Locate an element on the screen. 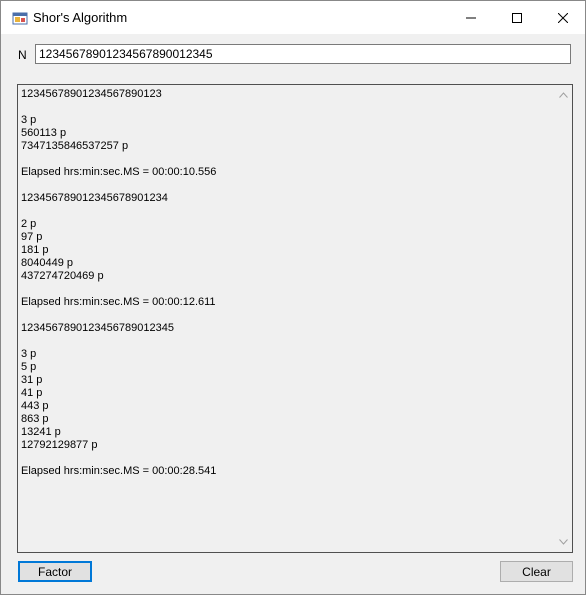 This screenshot has height=595, width=586. n-input is located at coordinates (303, 54).